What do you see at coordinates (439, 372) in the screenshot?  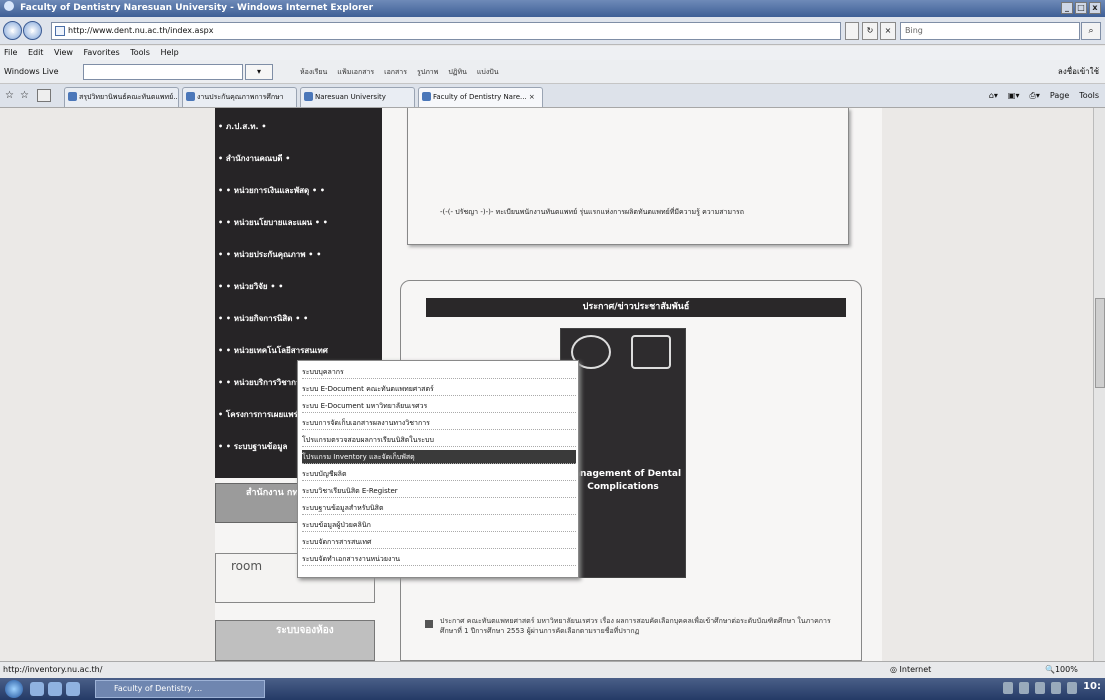 I see `dropdown-item: ระบบบุคลากร` at bounding box center [439, 372].